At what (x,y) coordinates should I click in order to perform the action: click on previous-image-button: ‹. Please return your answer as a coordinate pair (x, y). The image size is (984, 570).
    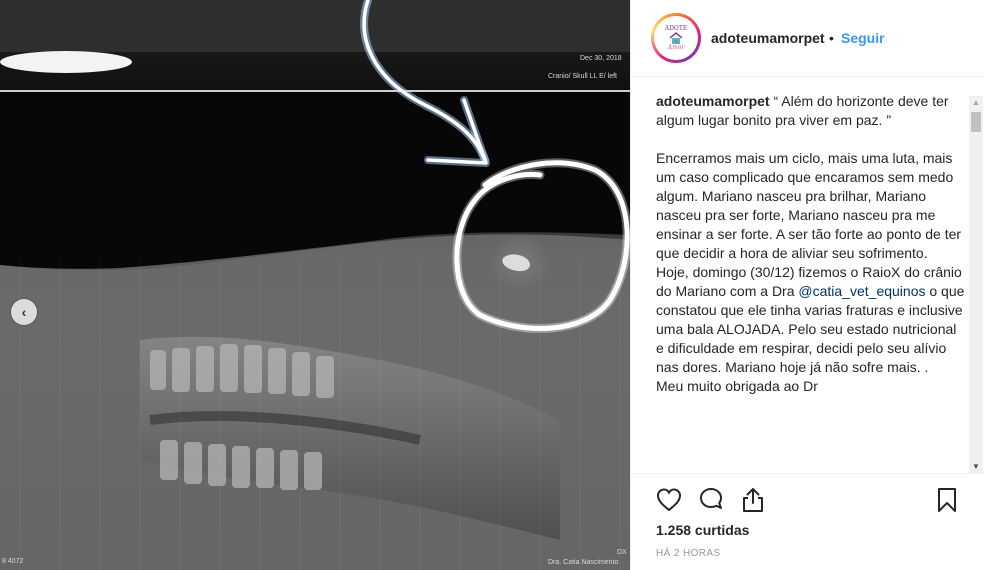
    Looking at the image, I should click on (24, 312).